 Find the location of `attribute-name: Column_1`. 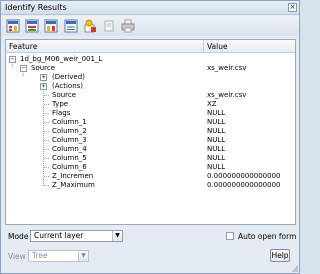

attribute-name: Column_1 is located at coordinates (69, 122).